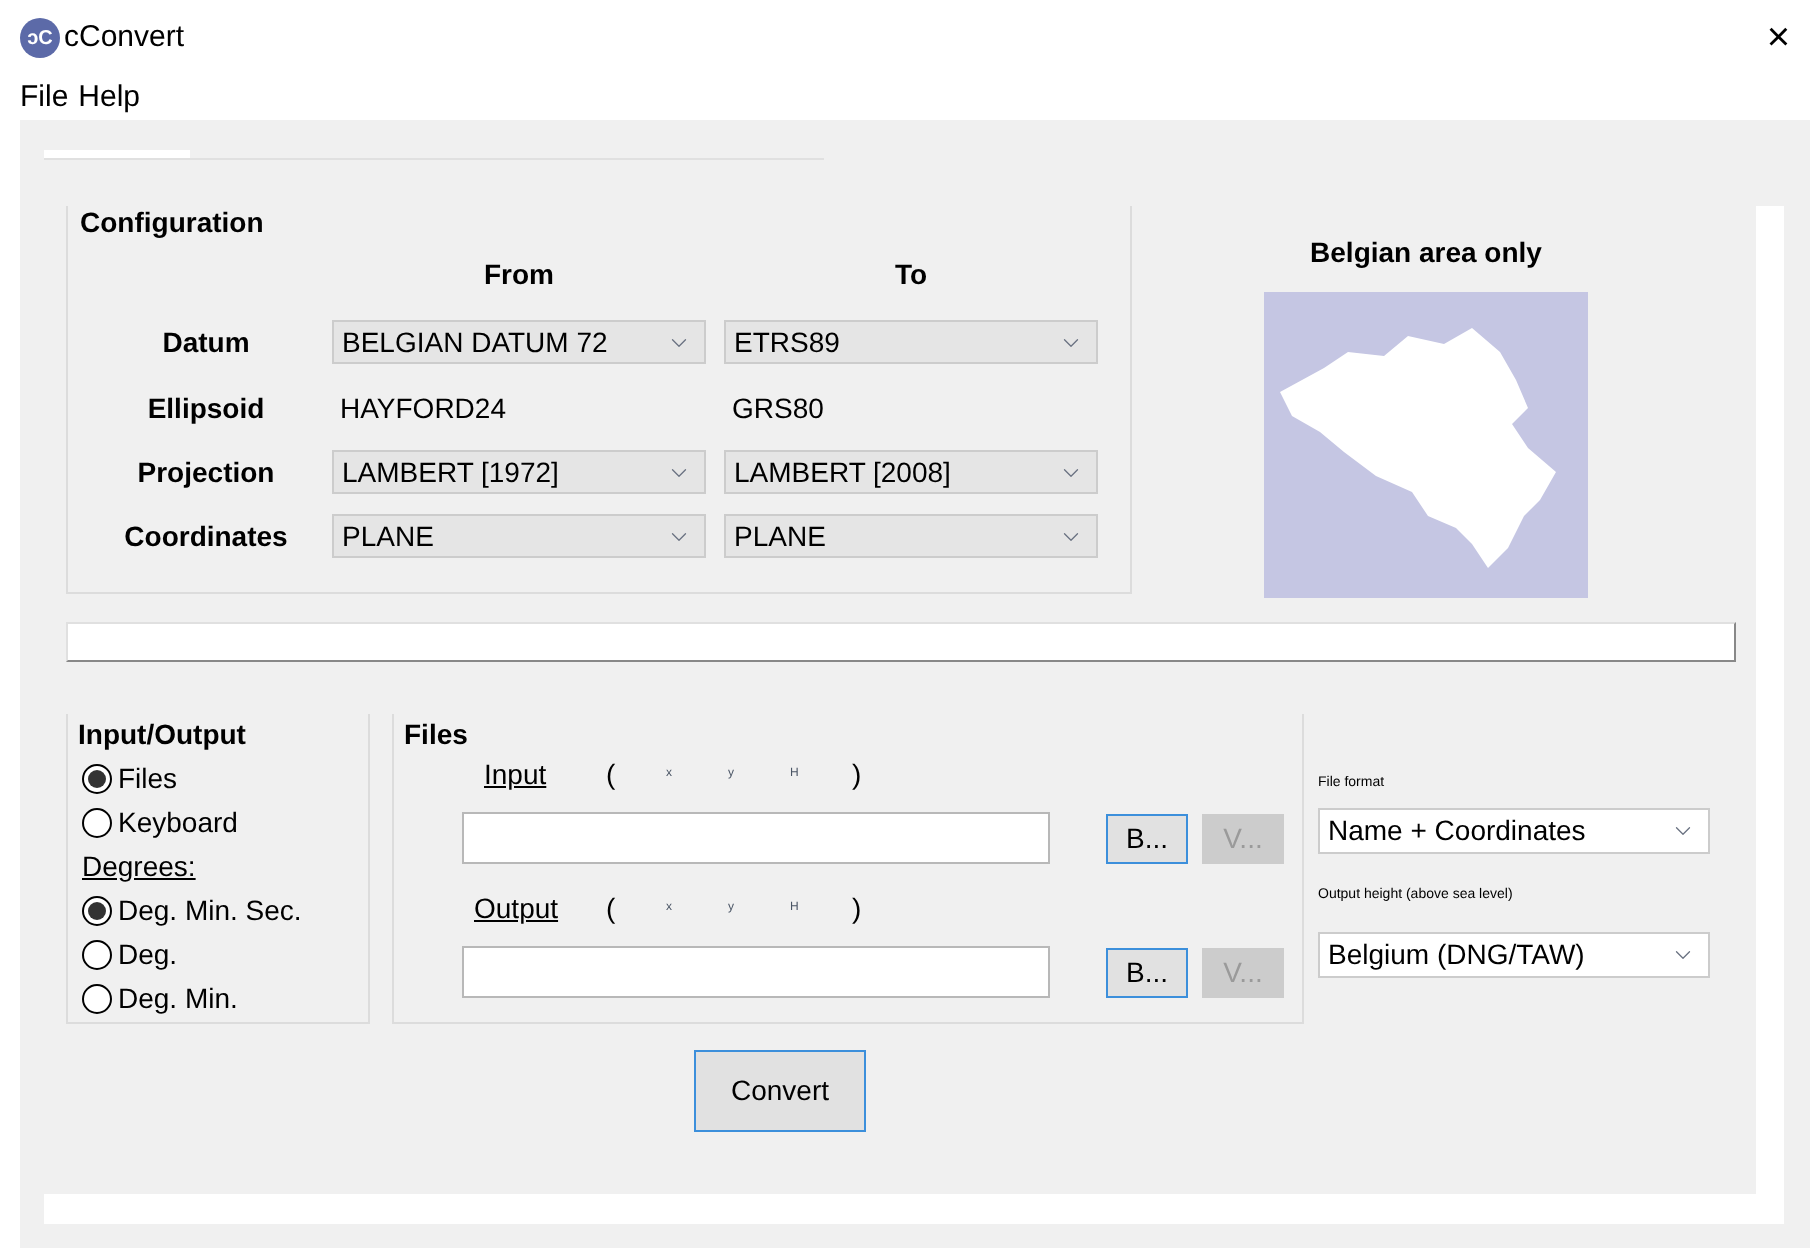 The width and height of the screenshot is (1810, 1248). Describe the element at coordinates (206, 408) in the screenshot. I see `row-label: Ellipsoid` at that location.